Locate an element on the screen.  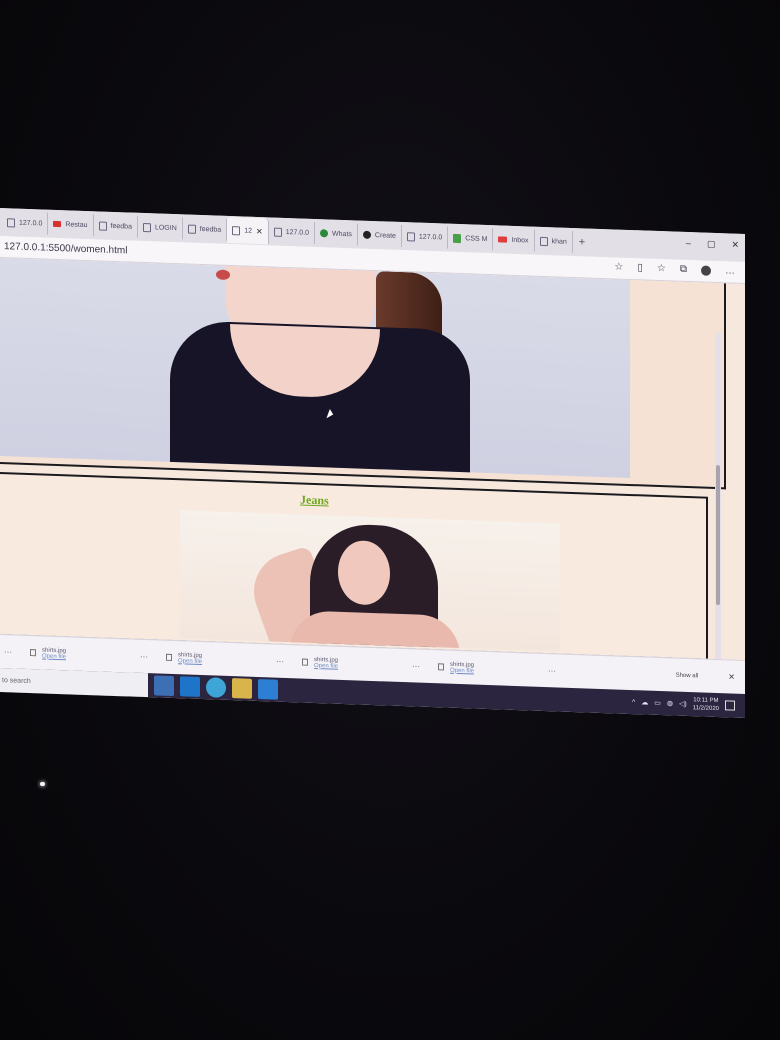
url-field: 127.0.0.1:5500/women.html is located at coordinates (63, 248).